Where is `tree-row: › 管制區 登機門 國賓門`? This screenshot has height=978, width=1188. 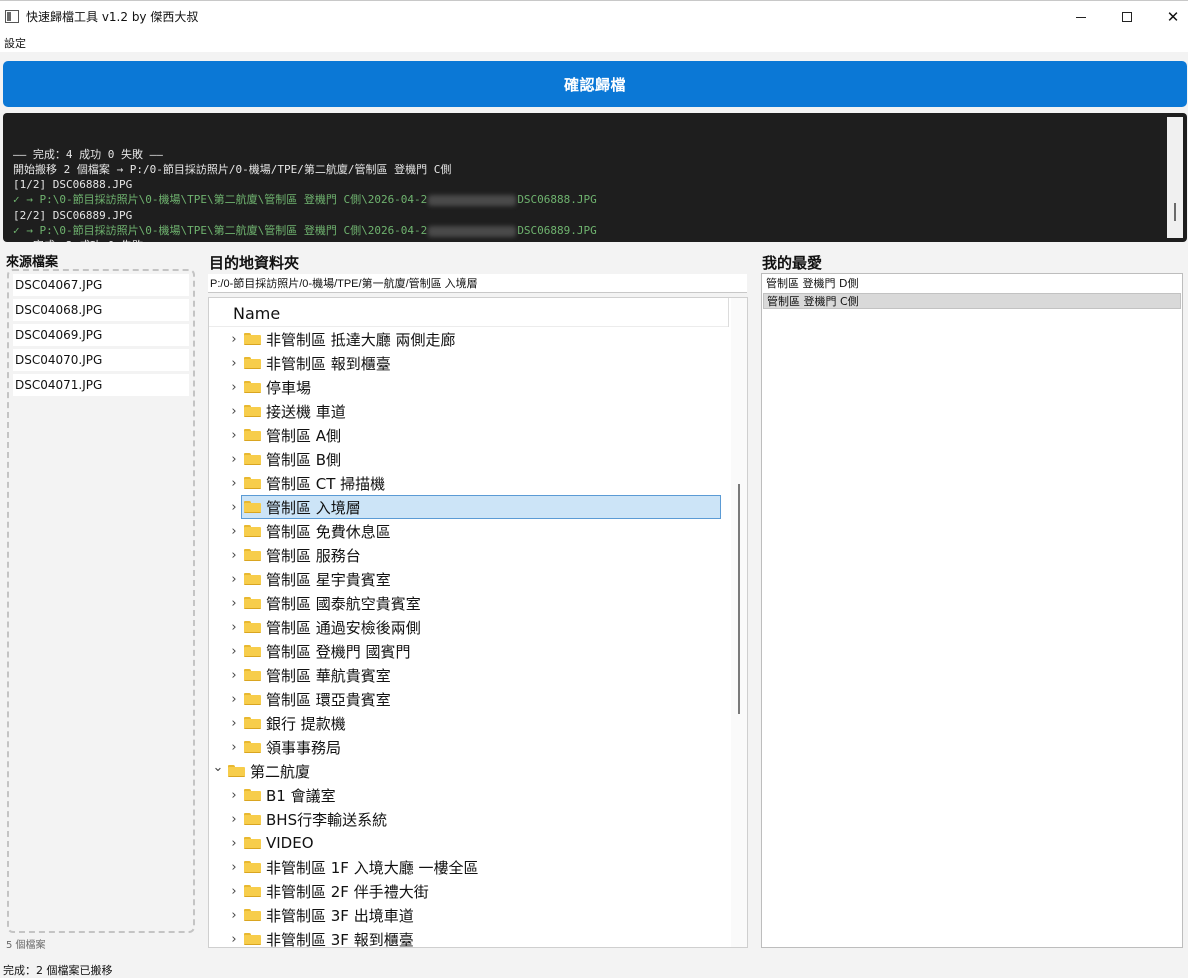
tree-row: › 管制區 登機門 國賓門 is located at coordinates (474, 651).